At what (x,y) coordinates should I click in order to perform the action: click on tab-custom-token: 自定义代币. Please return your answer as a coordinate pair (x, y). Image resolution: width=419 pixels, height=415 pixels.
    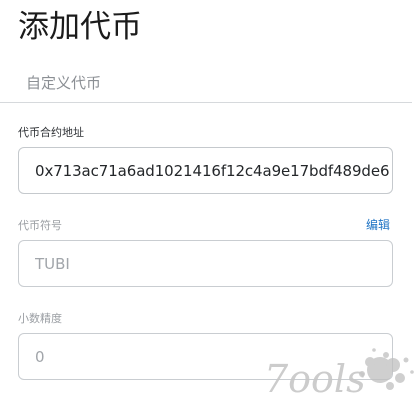
    Looking at the image, I should click on (63, 83).